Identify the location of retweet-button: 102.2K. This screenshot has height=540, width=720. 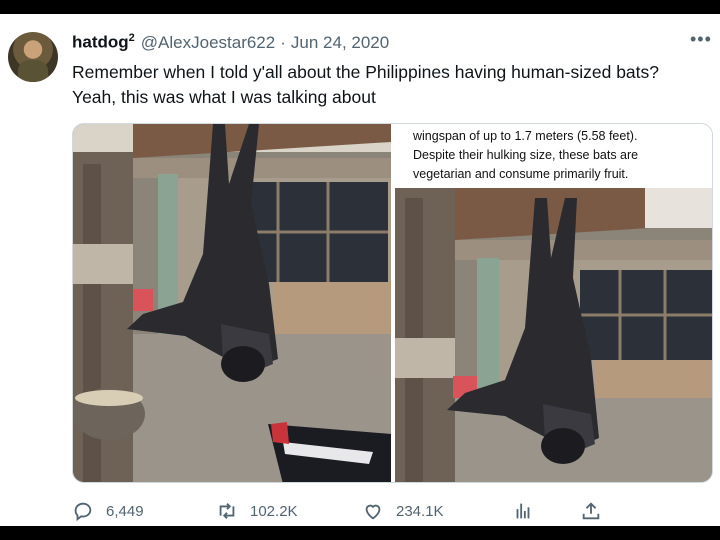
(257, 511).